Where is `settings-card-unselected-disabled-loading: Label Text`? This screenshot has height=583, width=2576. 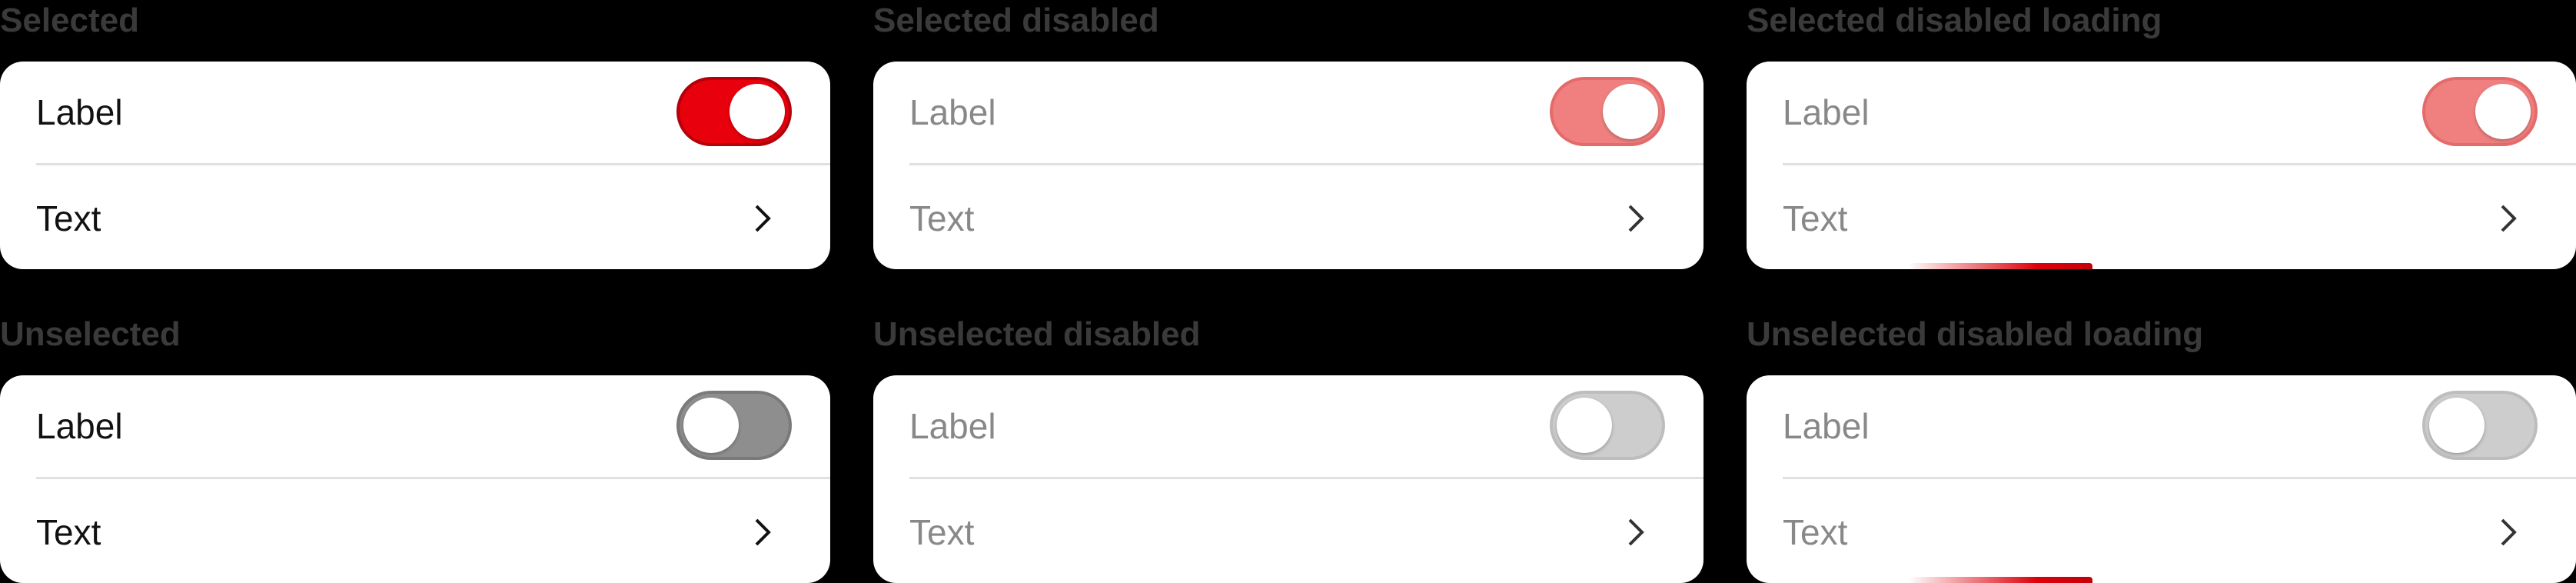 settings-card-unselected-disabled-loading: Label Text is located at coordinates (2161, 479).